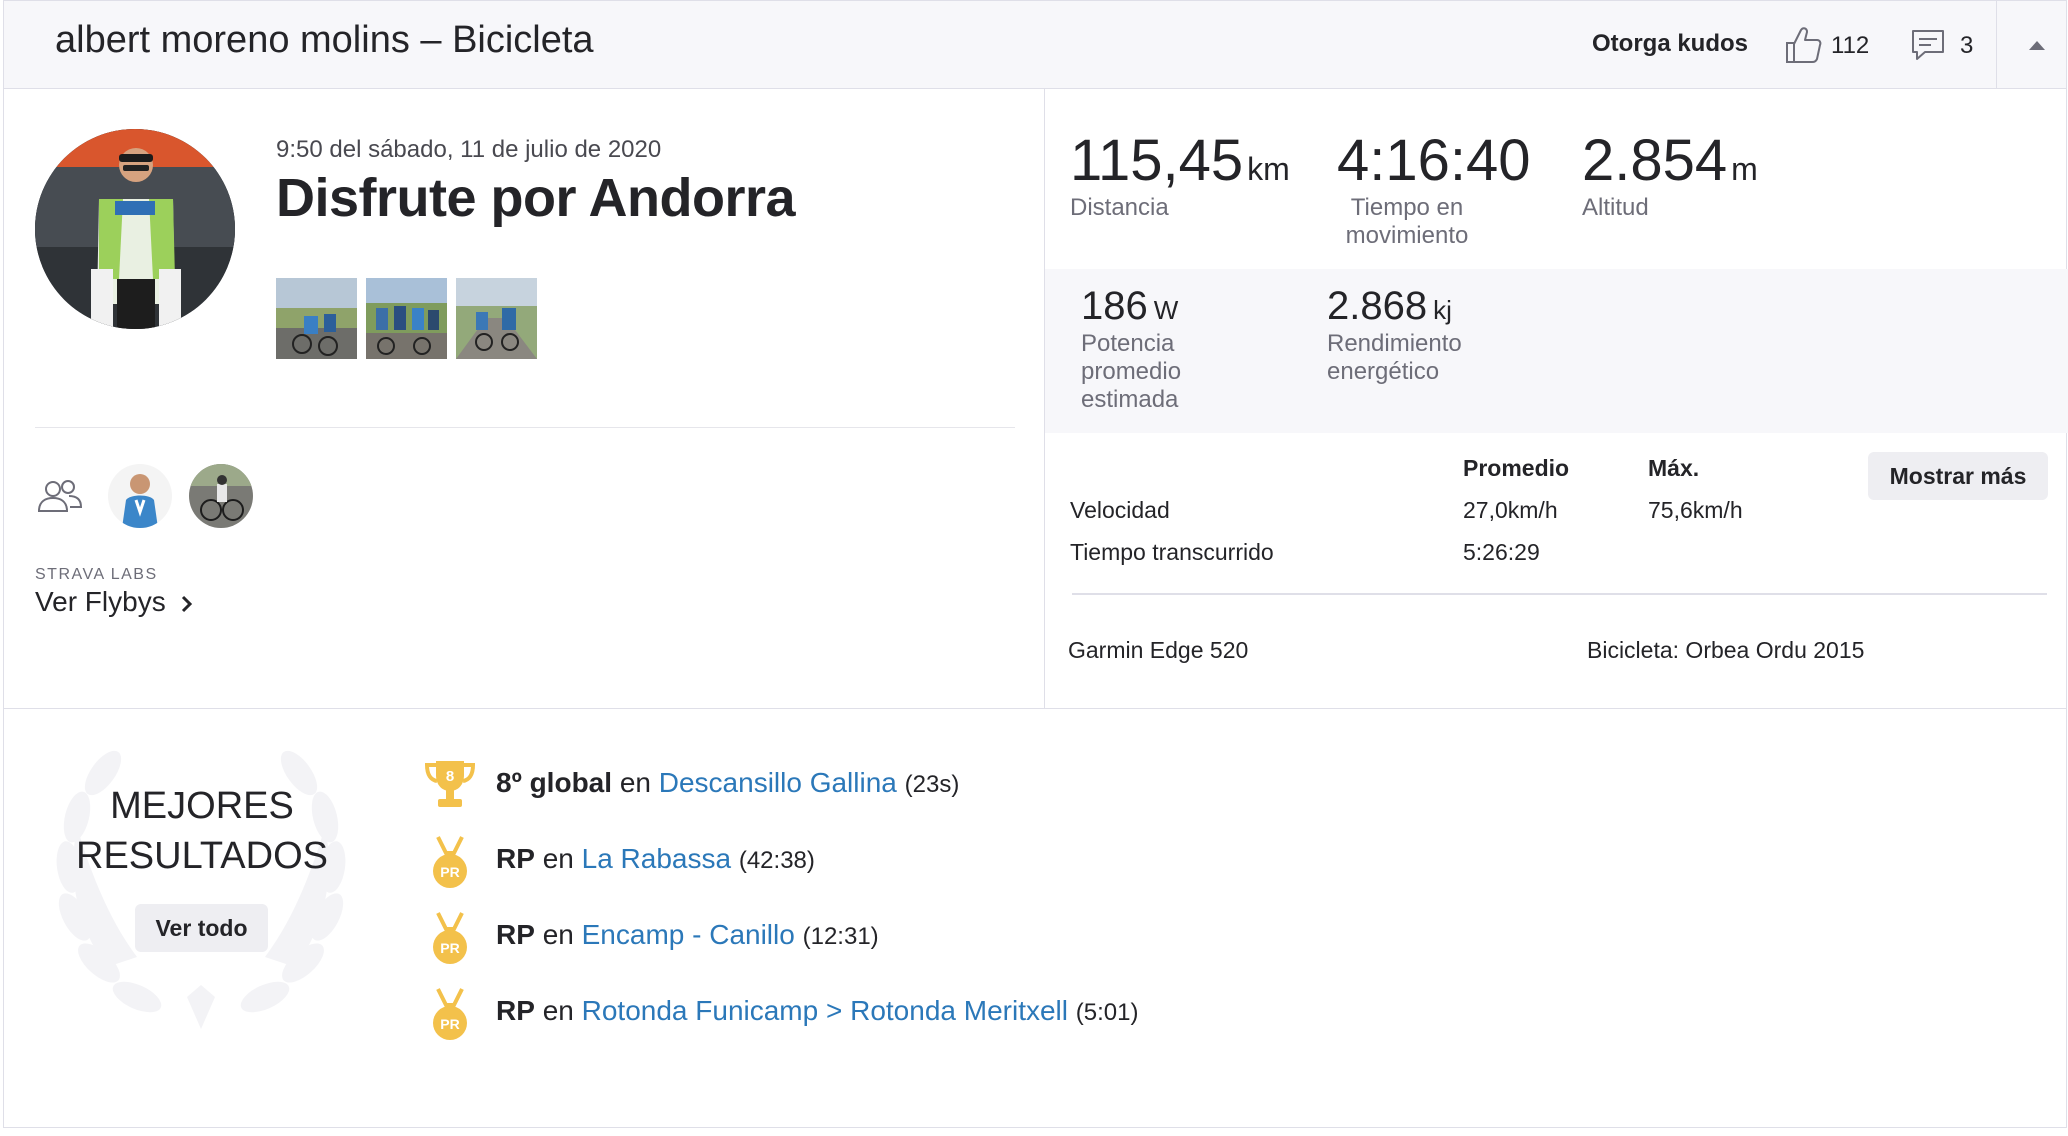 This screenshot has height=1136, width=2068. I want to click on segment-link: Descansillo Gallina, so click(778, 782).